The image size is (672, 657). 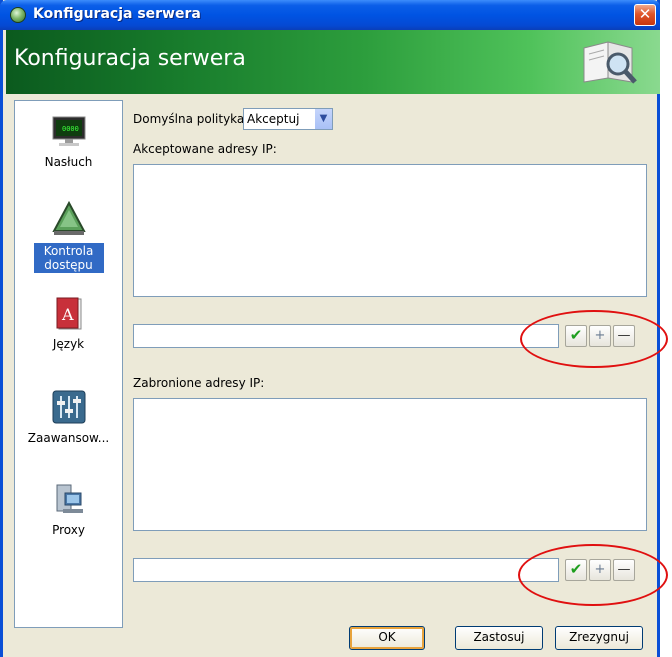 What do you see at coordinates (205, 149) in the screenshot?
I see `accepted-ip-label: Akceptowane adresy IP:` at bounding box center [205, 149].